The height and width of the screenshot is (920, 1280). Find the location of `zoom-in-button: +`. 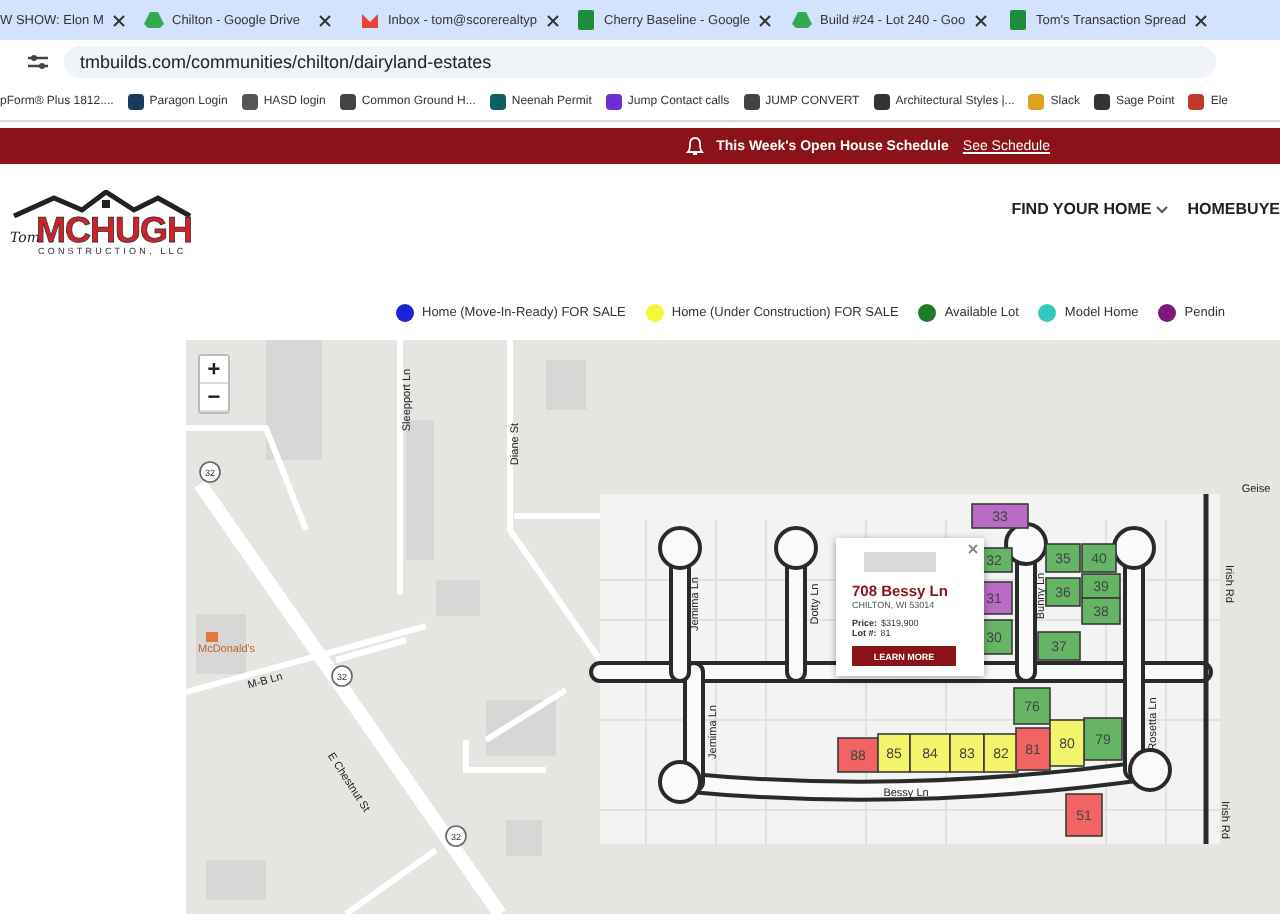

zoom-in-button: + is located at coordinates (214, 370).